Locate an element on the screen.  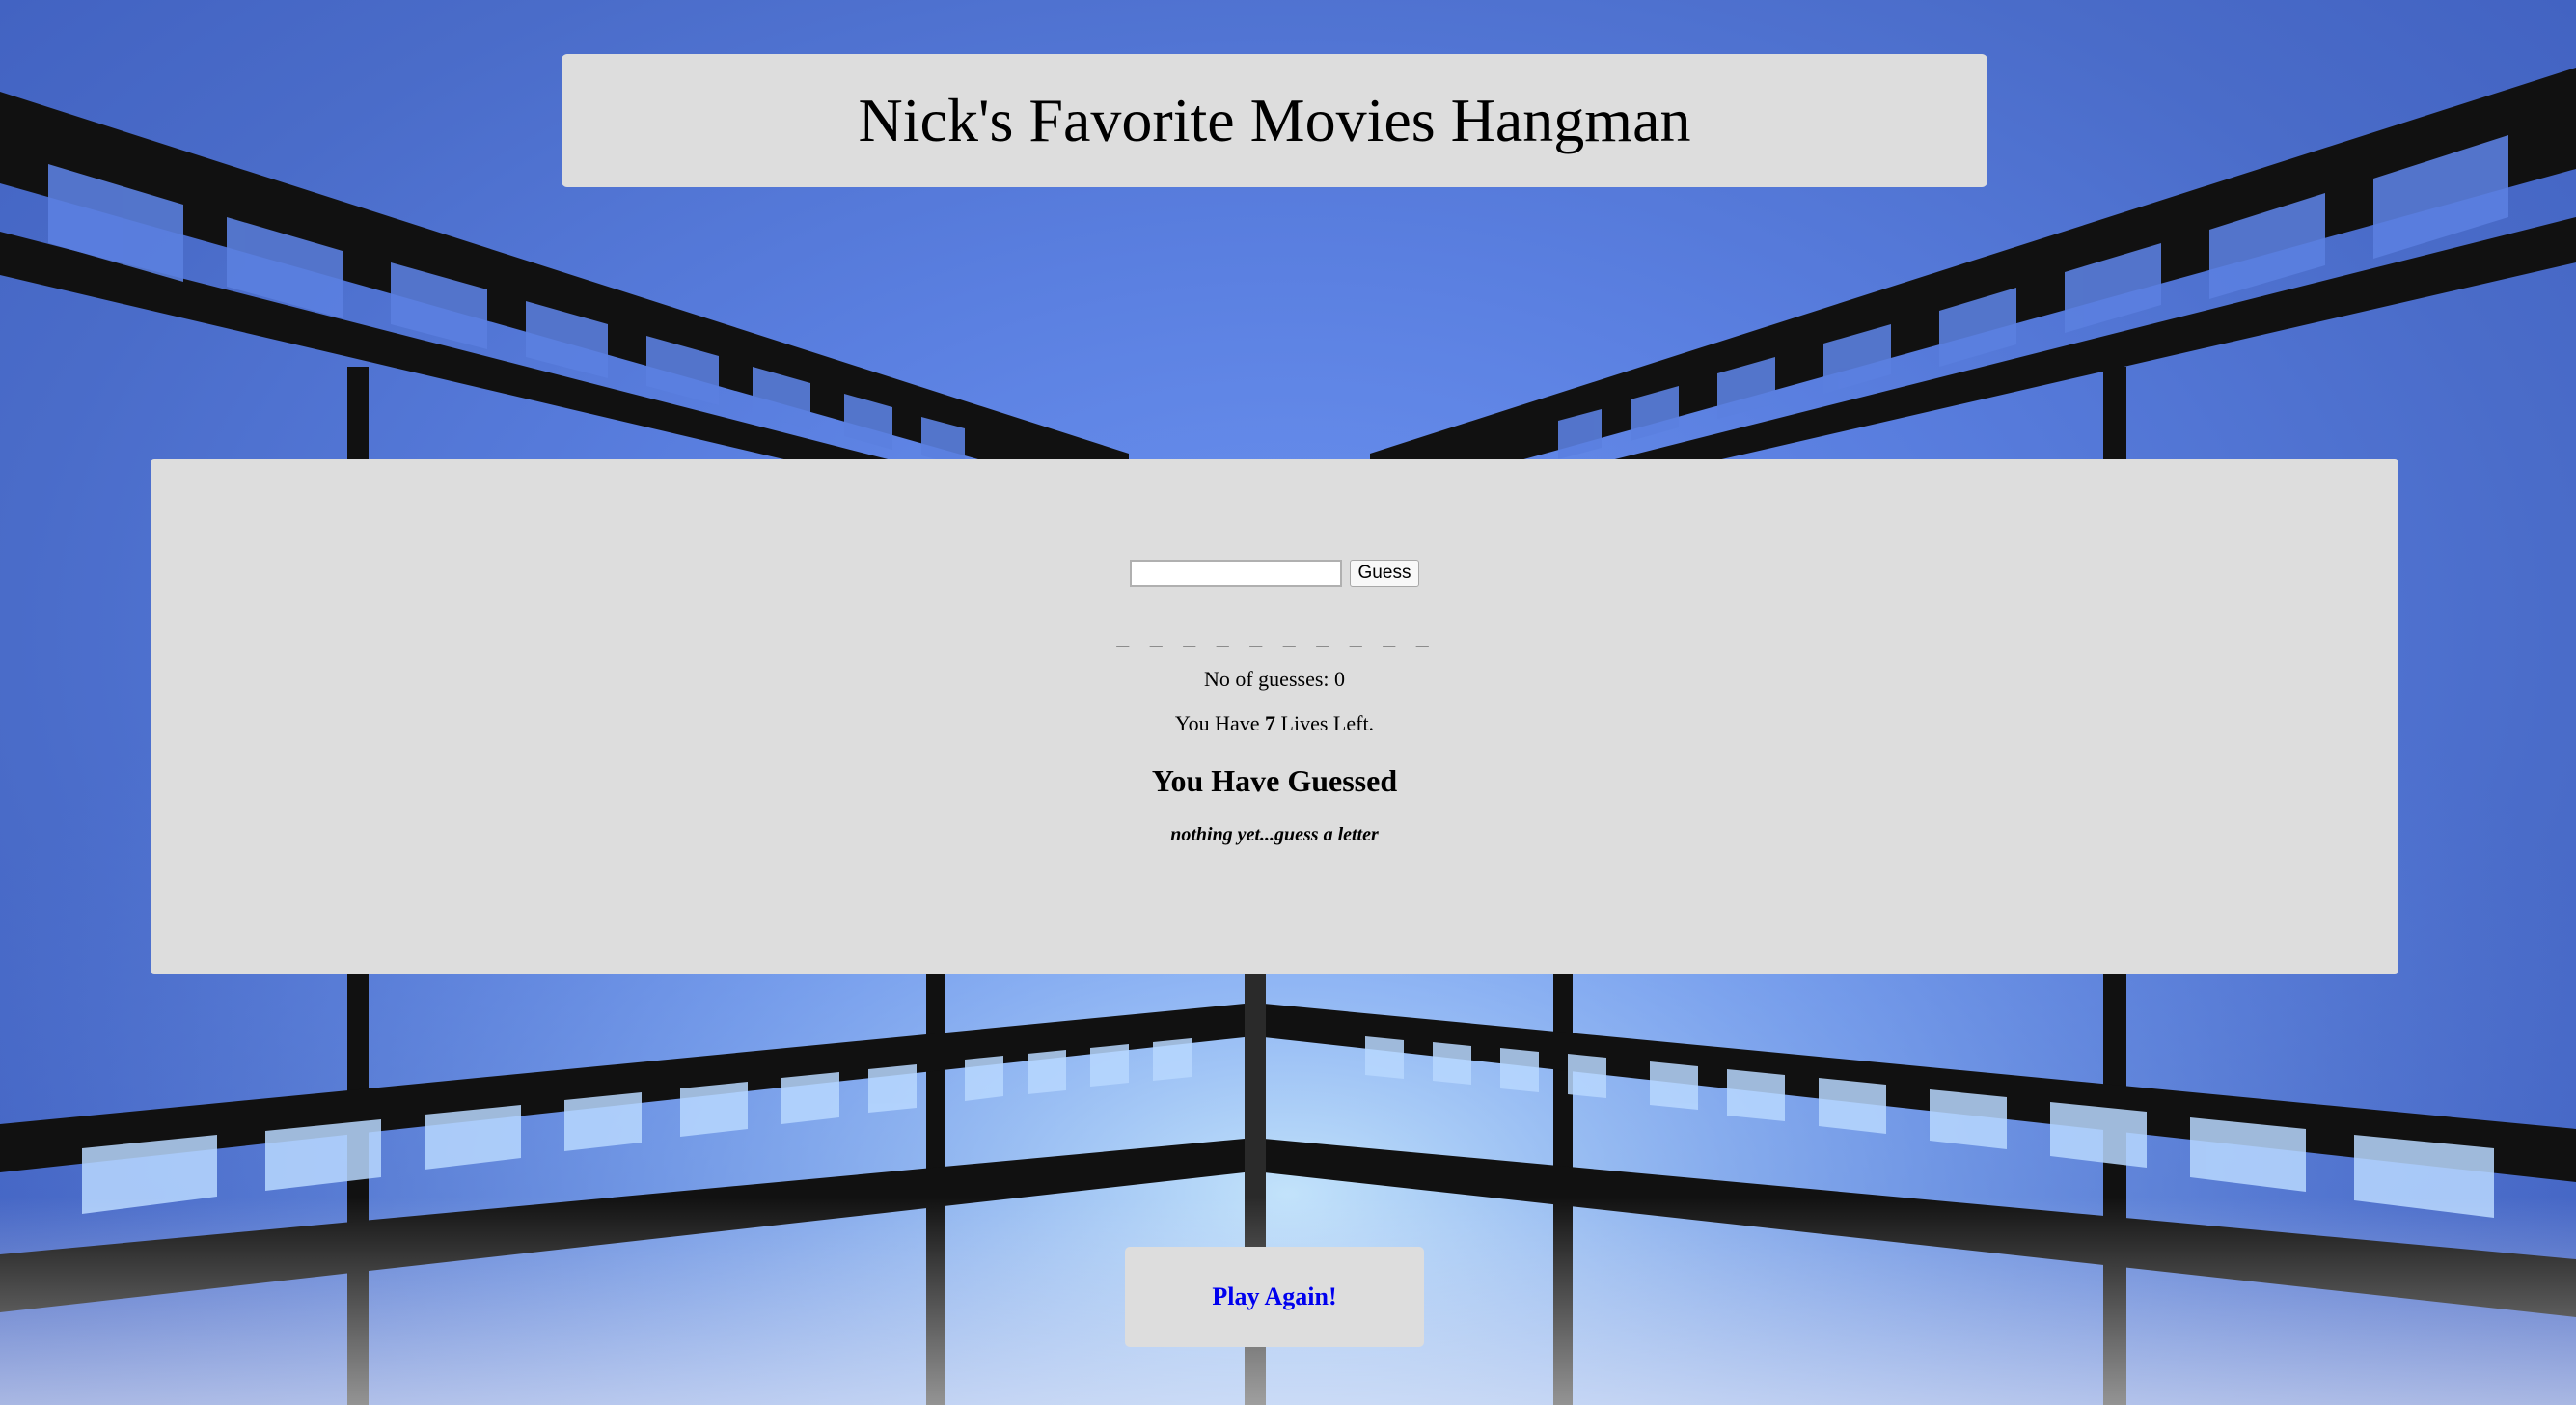
lives-suffix: Lives Left. is located at coordinates (1325, 723).